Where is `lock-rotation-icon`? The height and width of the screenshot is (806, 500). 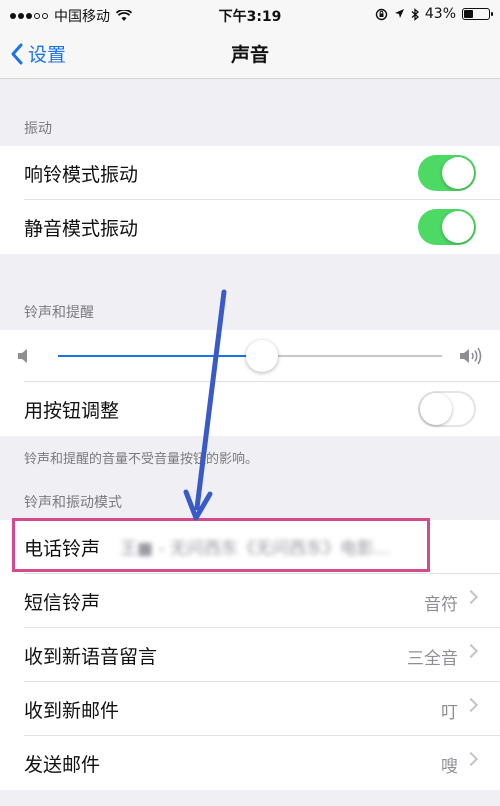
lock-rotation-icon is located at coordinates (381, 14).